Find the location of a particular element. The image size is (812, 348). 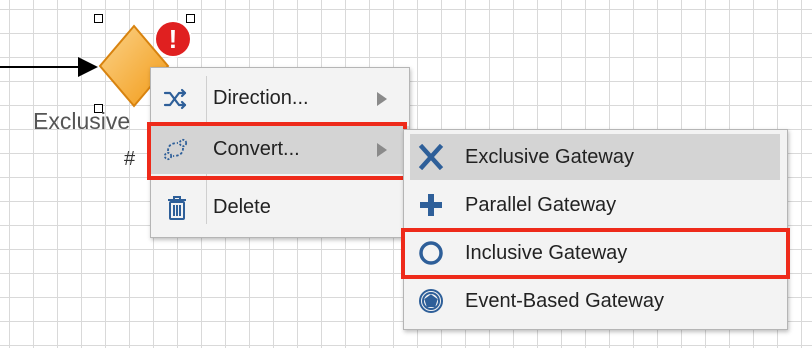

submenu-item-label: Event-Based Gateway is located at coordinates (564, 301).